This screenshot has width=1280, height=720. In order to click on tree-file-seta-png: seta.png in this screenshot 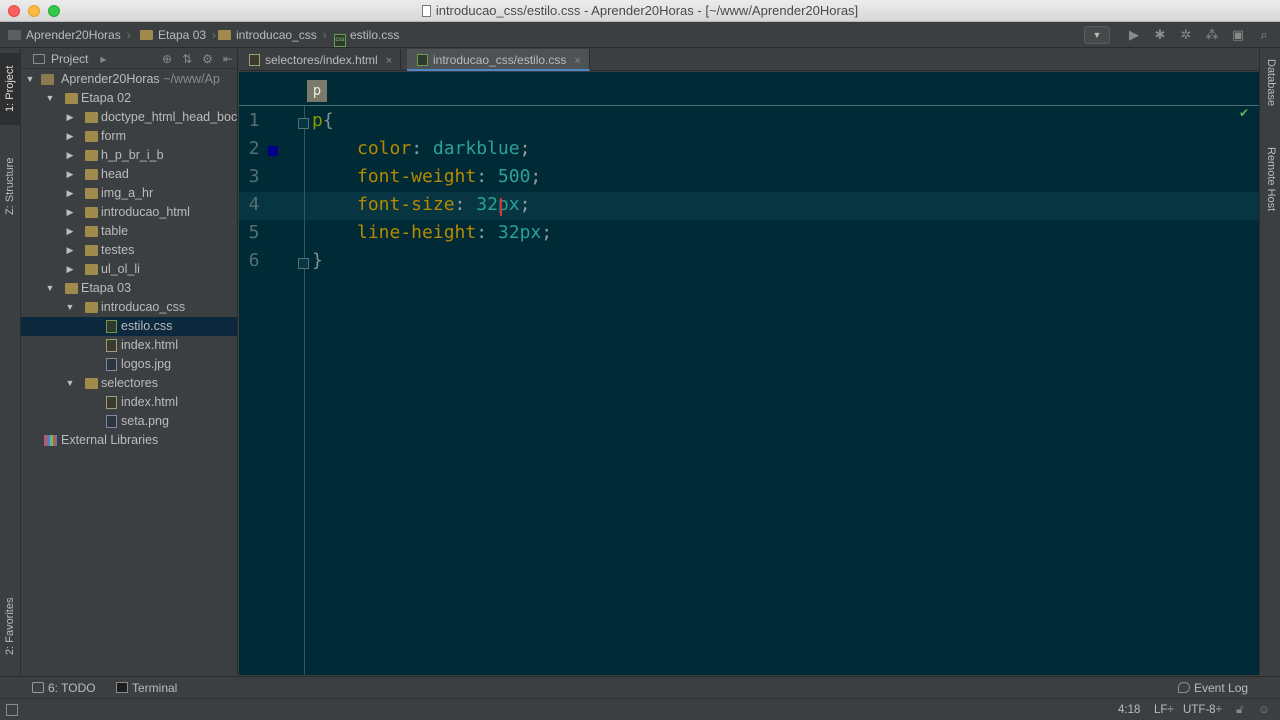, I will do `click(129, 421)`.